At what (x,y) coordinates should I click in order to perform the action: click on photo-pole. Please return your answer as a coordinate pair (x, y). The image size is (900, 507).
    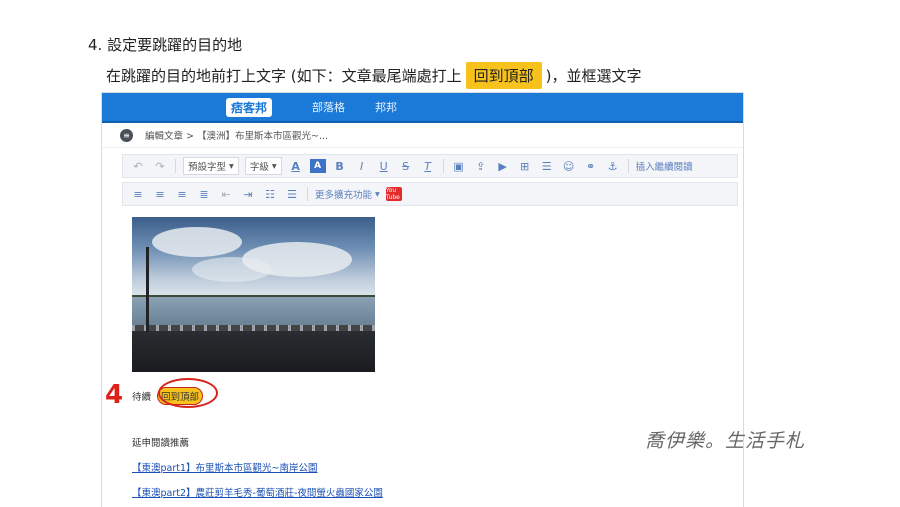
    Looking at the image, I should click on (147, 289).